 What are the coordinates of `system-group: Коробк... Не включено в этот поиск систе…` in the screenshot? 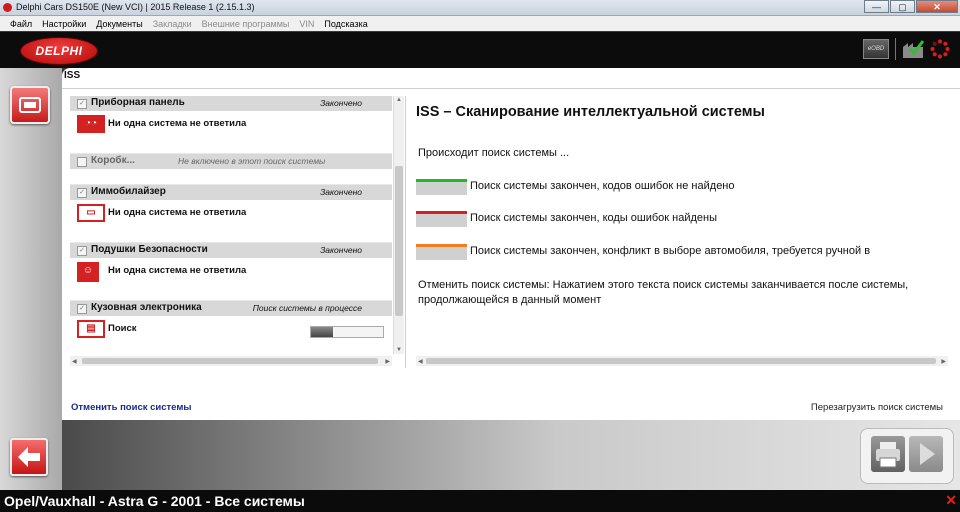 It's located at (231, 169).